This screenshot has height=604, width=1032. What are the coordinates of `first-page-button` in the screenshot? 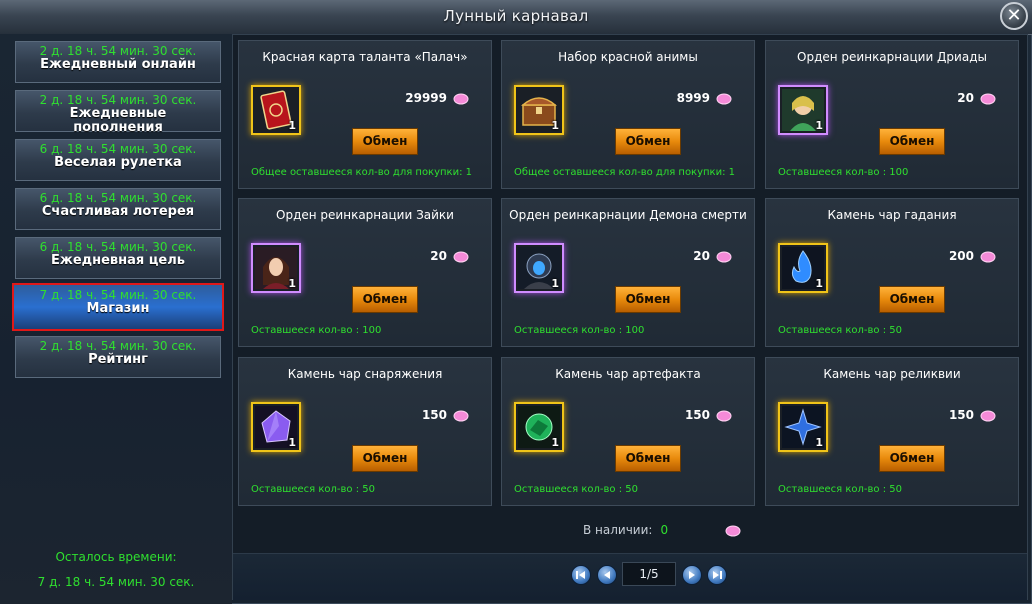 It's located at (581, 575).